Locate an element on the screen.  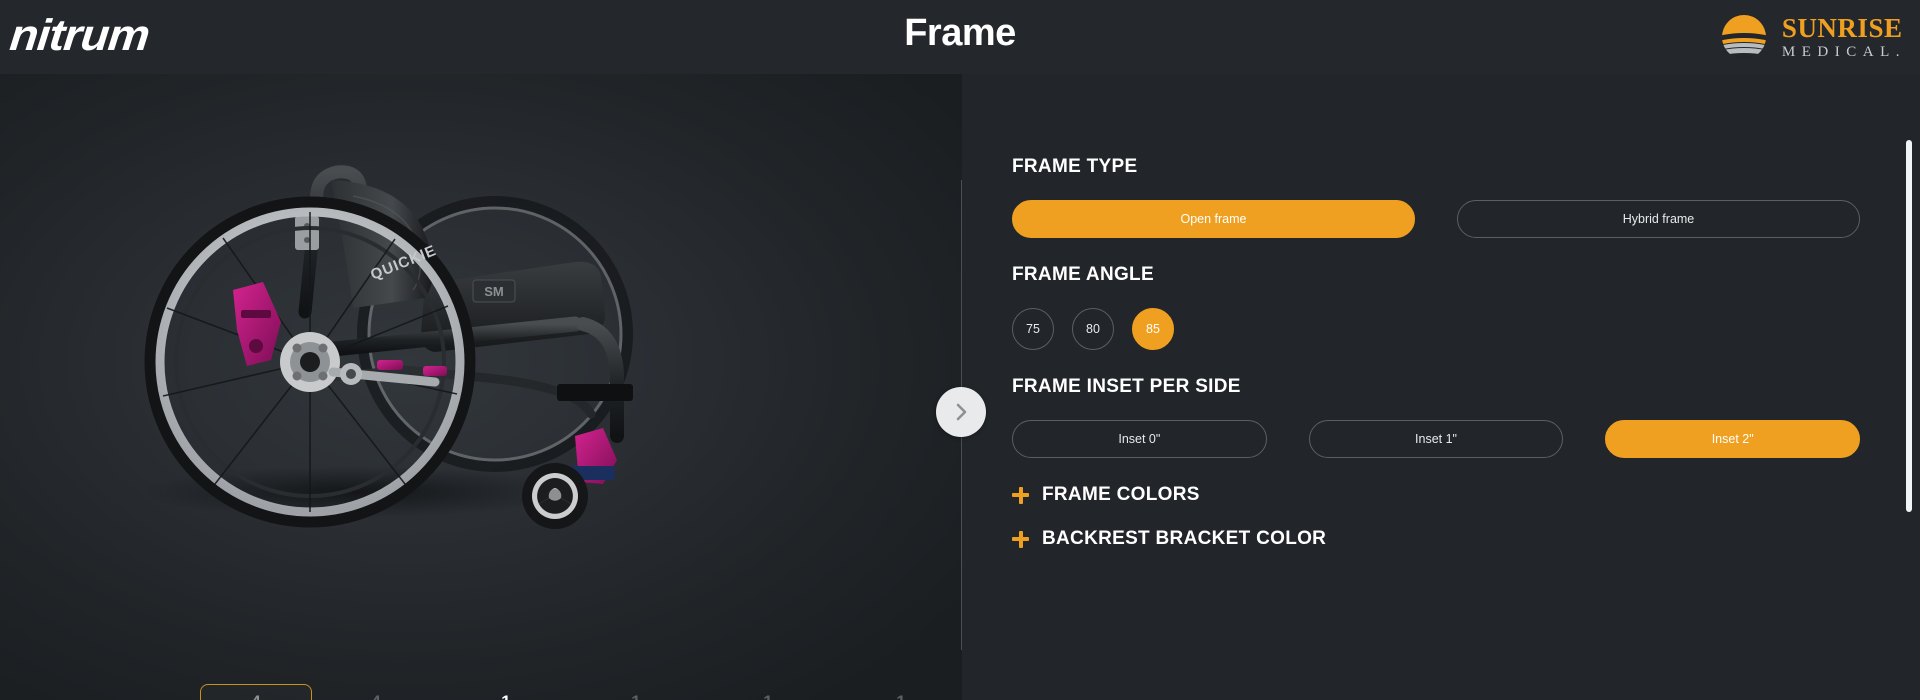
wheelchair-render: SM QUICKIE is located at coordinates (386, 347).